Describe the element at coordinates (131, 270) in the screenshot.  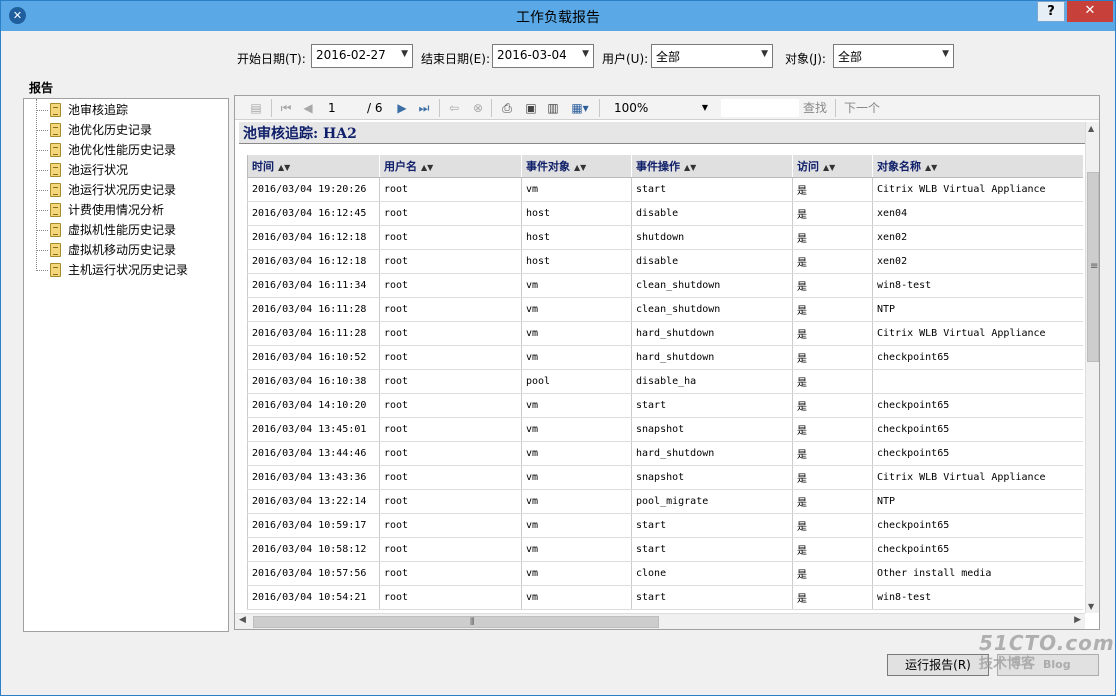
I see `tree-item-host-health-history: 主机运行状况历史记录` at that location.